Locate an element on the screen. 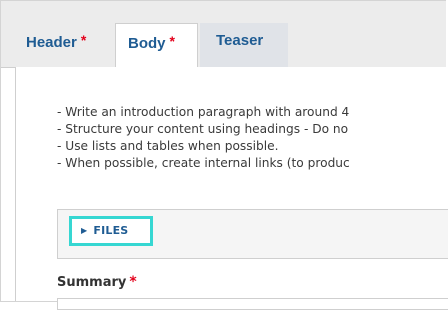  tab-teaser-label: Teaser is located at coordinates (240, 40).